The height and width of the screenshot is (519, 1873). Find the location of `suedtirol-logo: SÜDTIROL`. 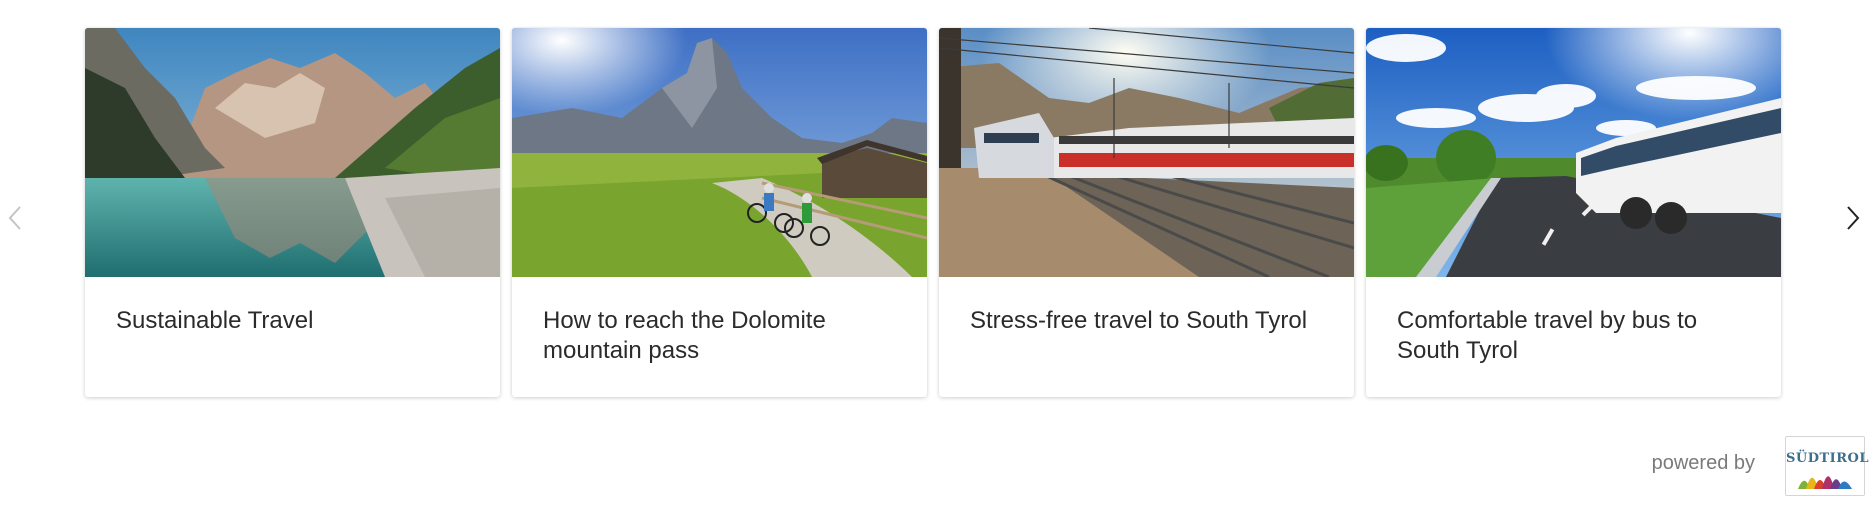

suedtirol-logo: SÜDTIROL is located at coordinates (1827, 466).